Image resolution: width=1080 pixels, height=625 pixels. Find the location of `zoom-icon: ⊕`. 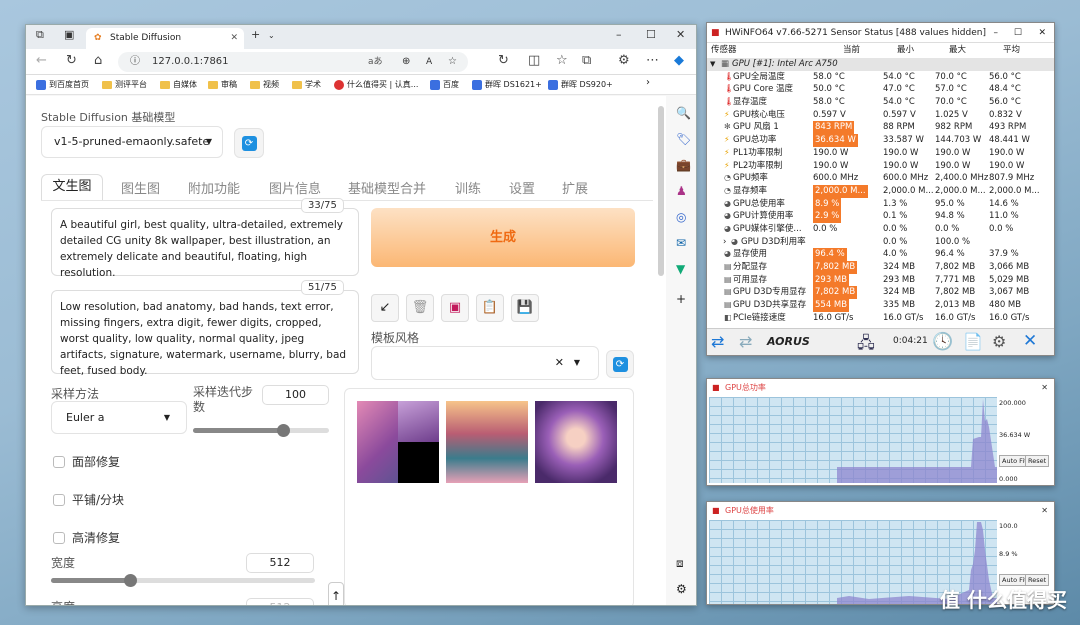

zoom-icon: ⊕ is located at coordinates (406, 62).